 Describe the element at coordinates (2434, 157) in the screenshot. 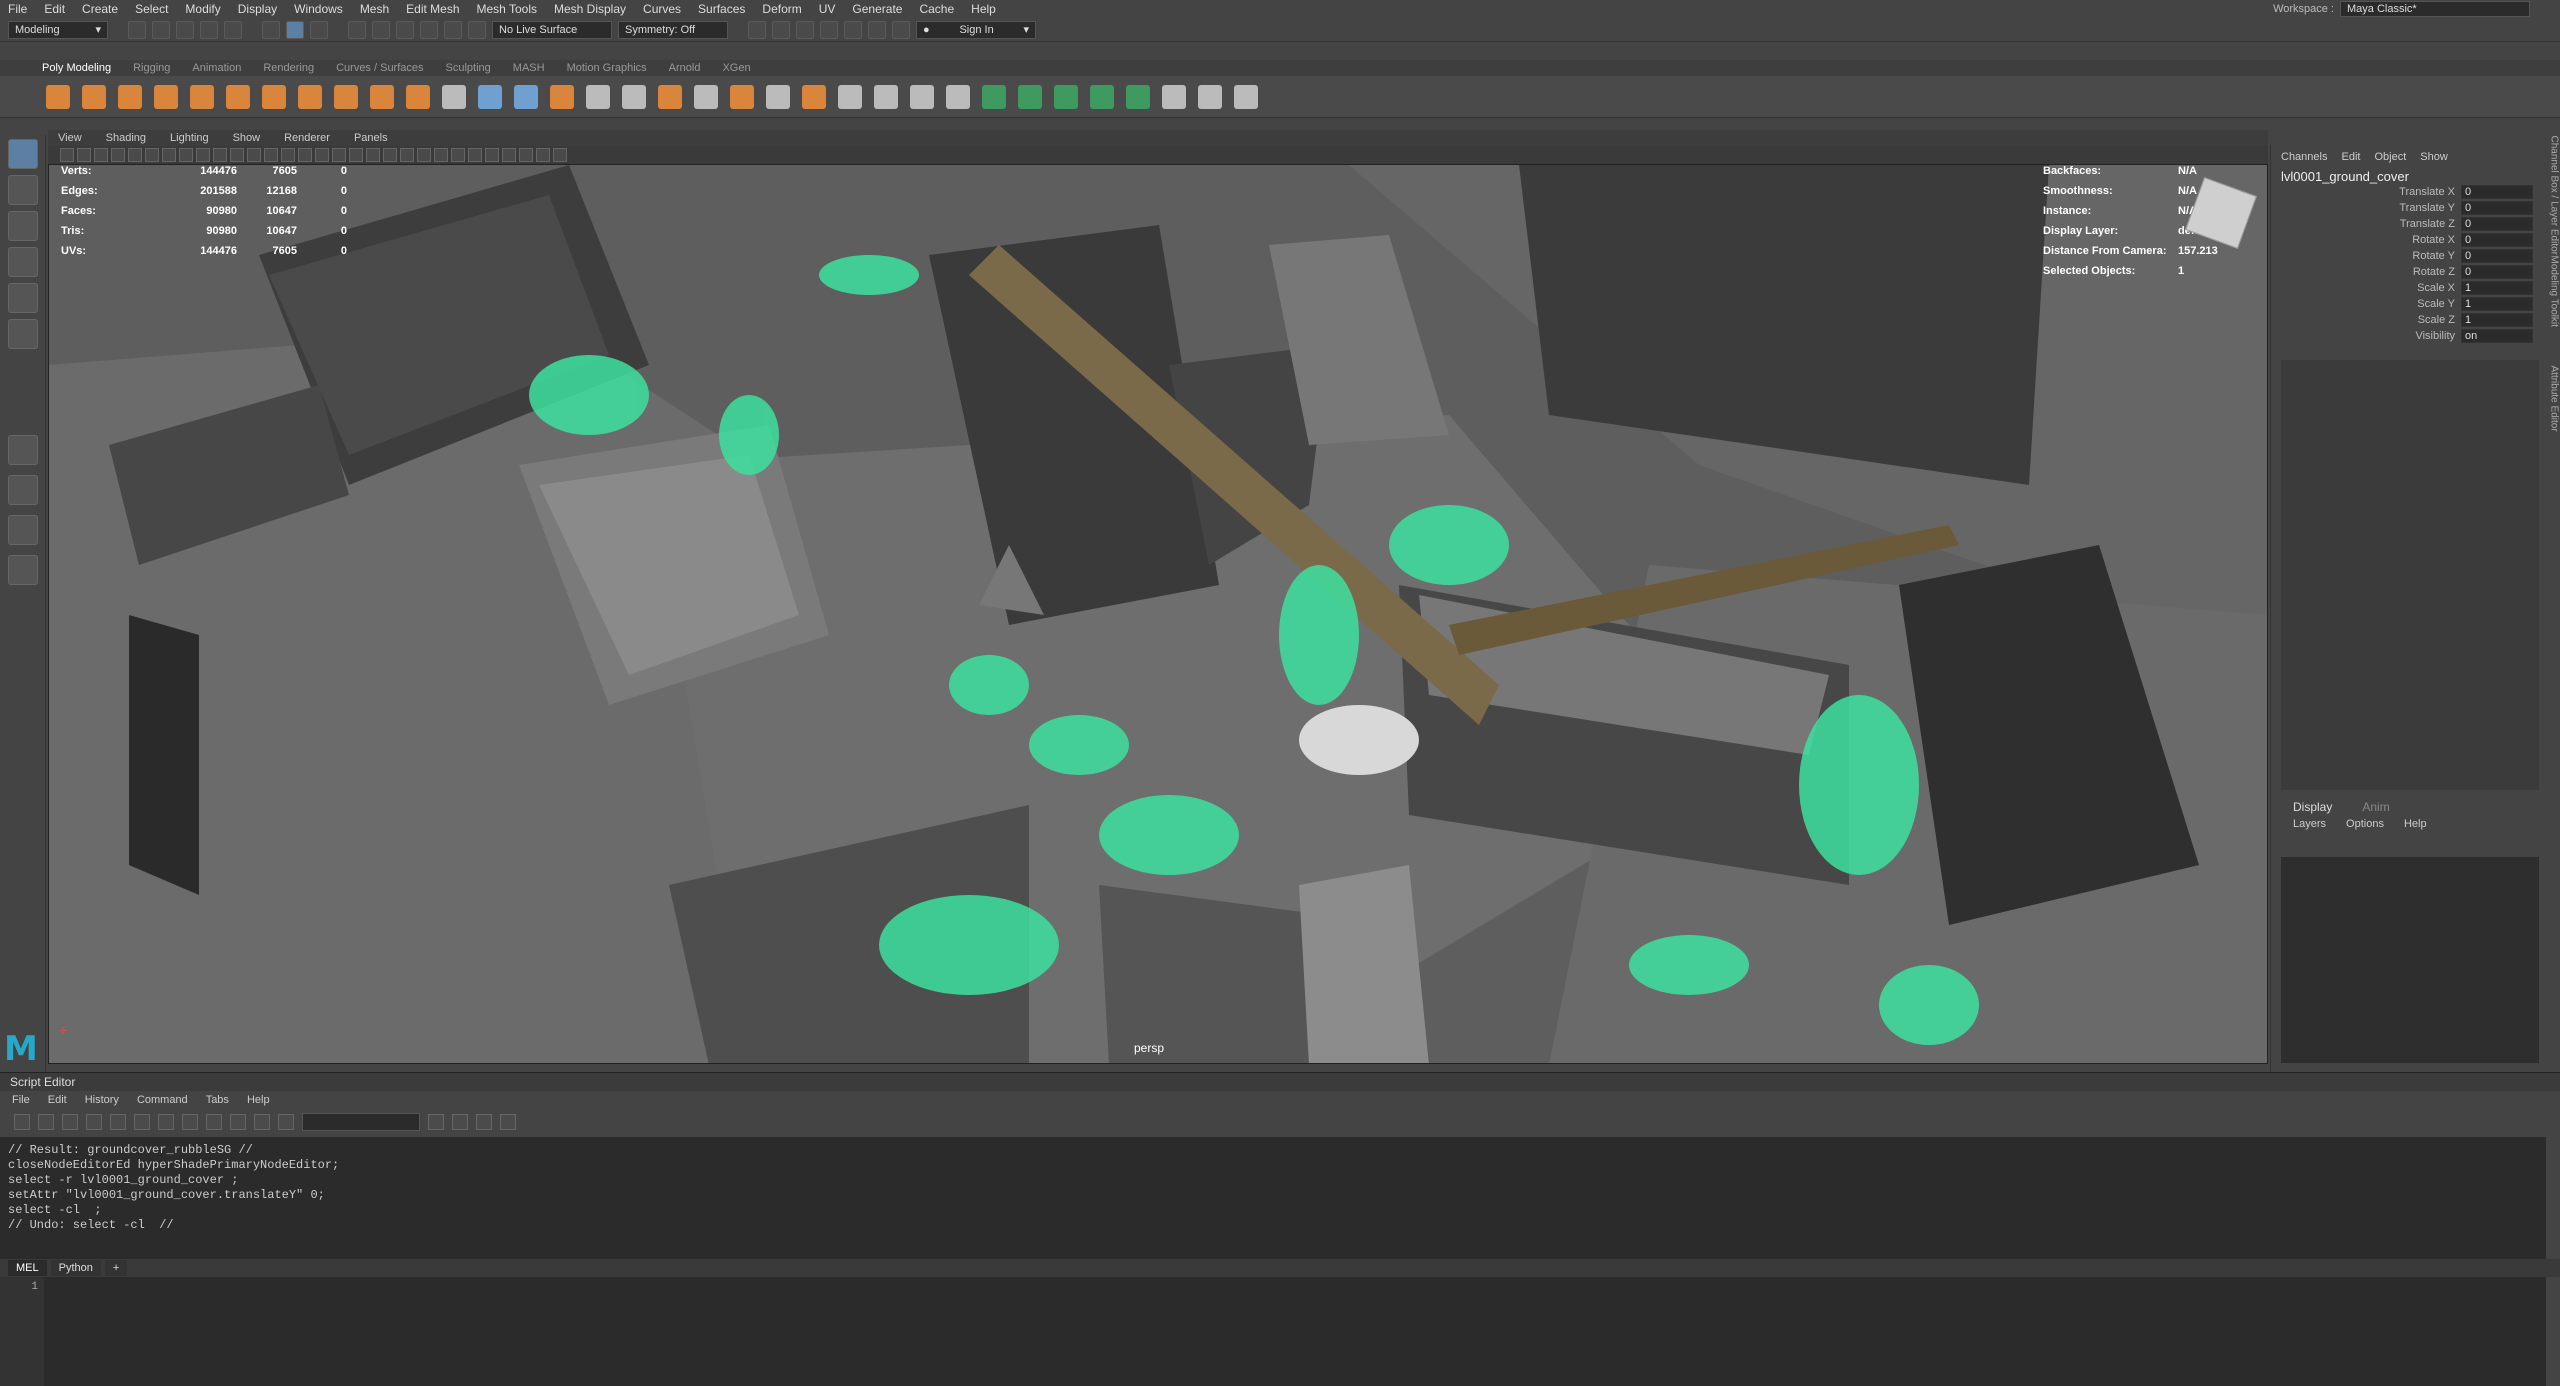

I see `cb-menu-show: Show` at that location.